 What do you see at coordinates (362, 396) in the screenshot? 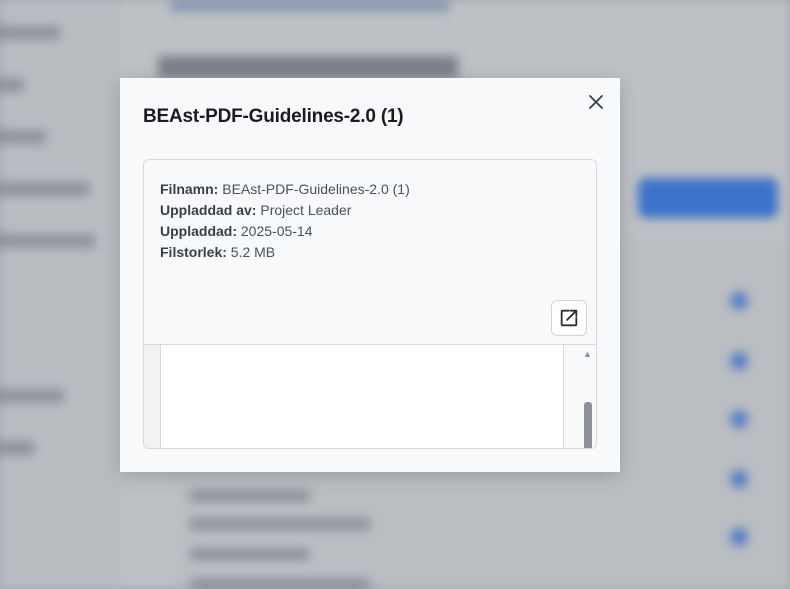
I see `pdf-page` at bounding box center [362, 396].